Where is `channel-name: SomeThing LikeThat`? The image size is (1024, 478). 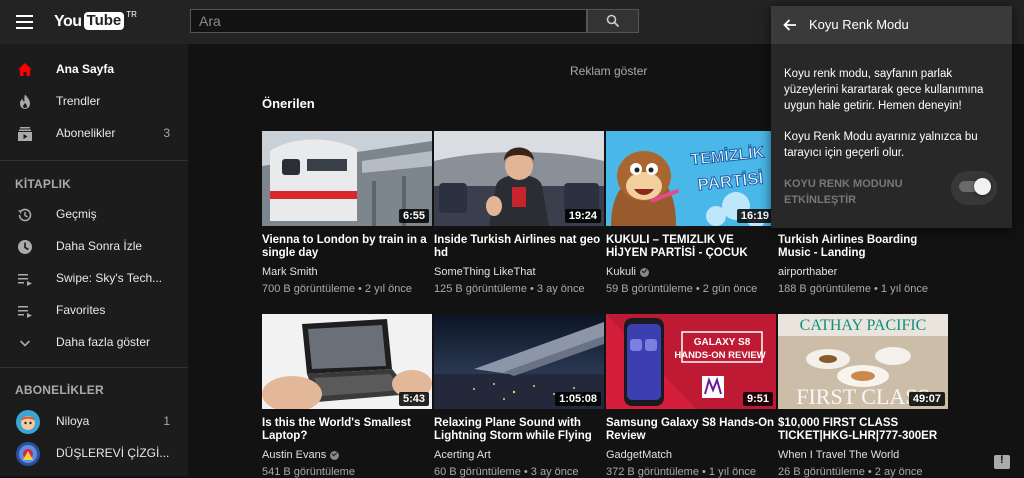
channel-name: SomeThing LikeThat is located at coordinates (519, 272).